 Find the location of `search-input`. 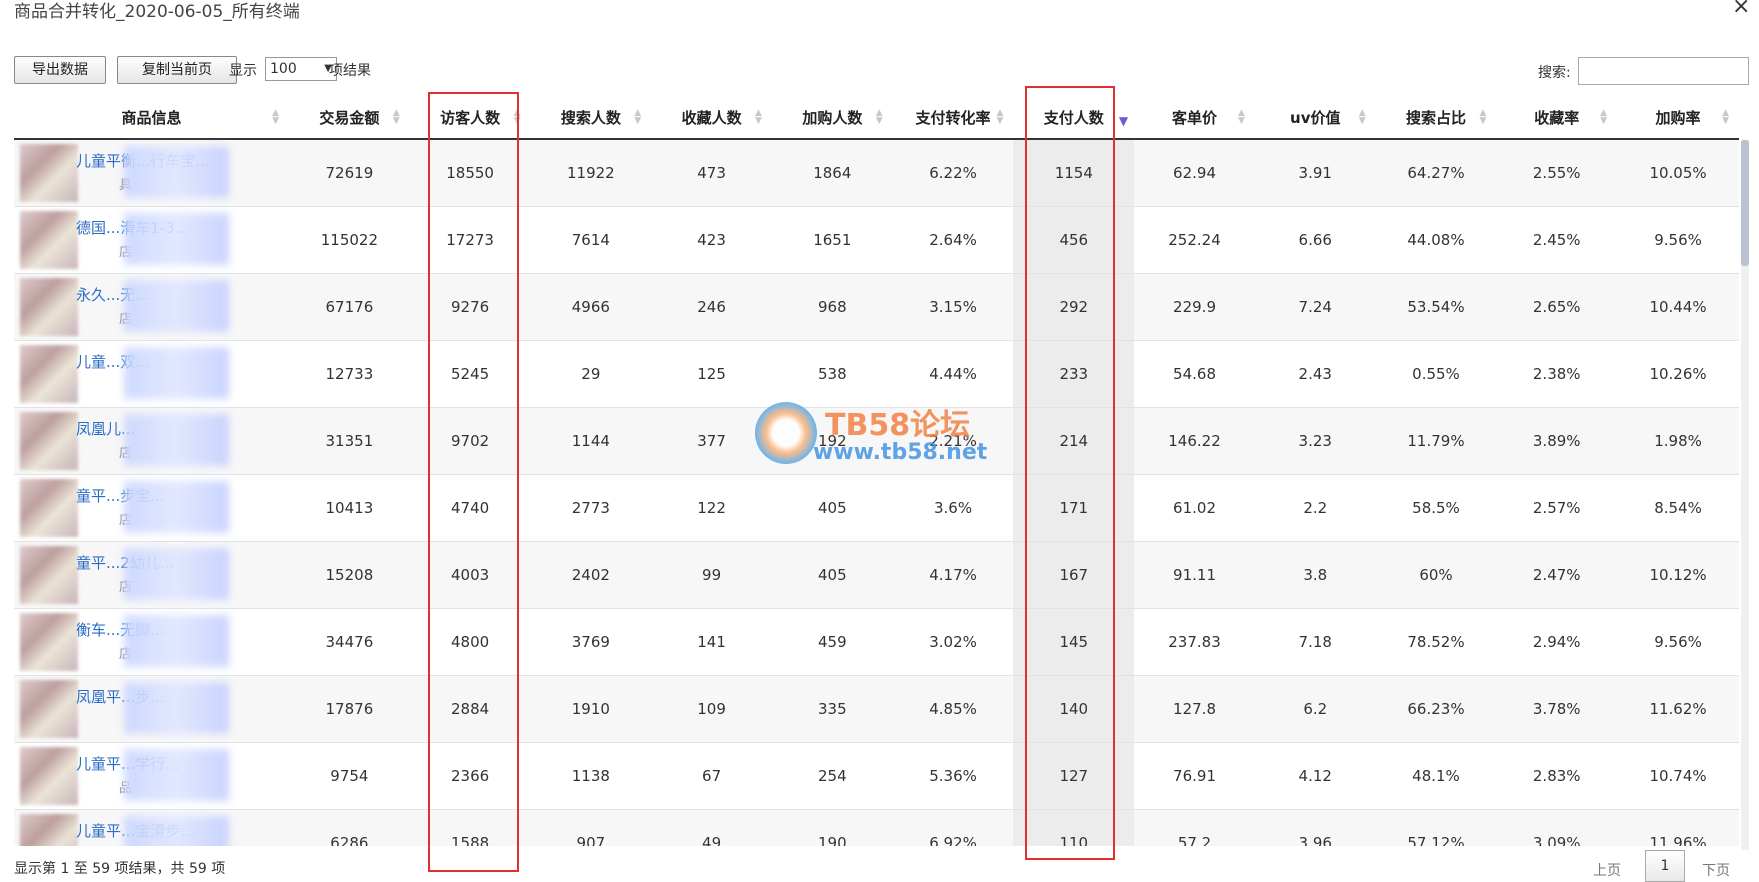

search-input is located at coordinates (1663, 71).